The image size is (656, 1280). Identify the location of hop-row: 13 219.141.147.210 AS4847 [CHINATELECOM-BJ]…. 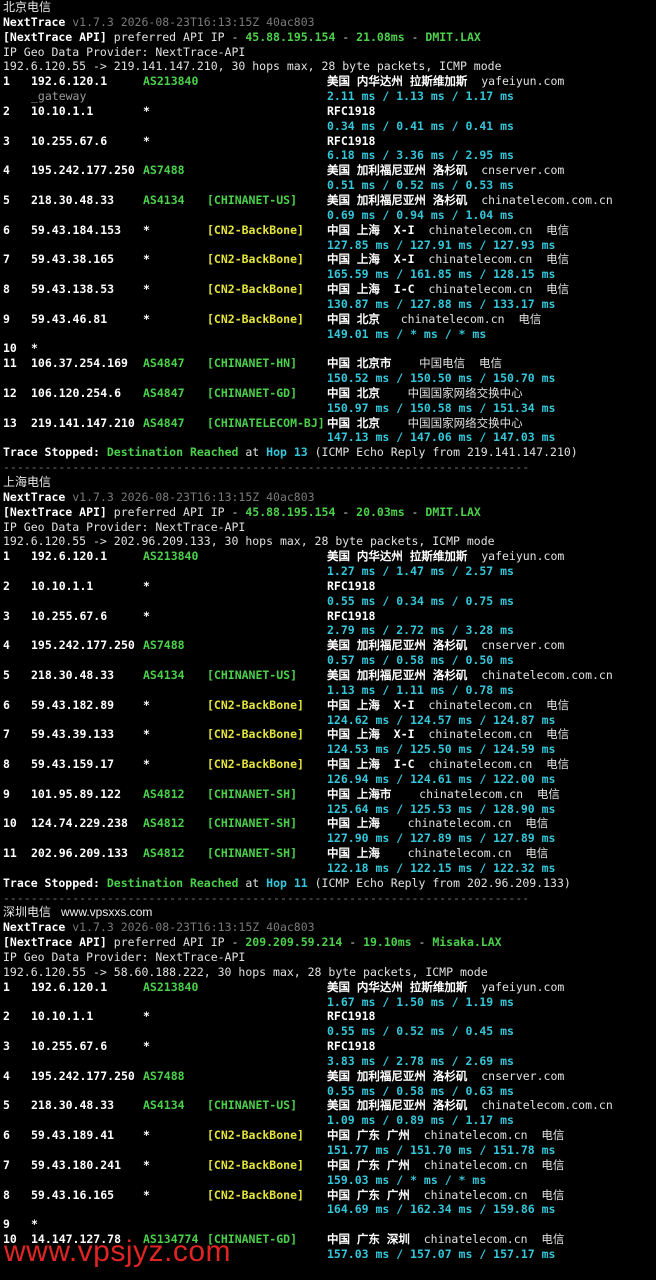
(329, 423).